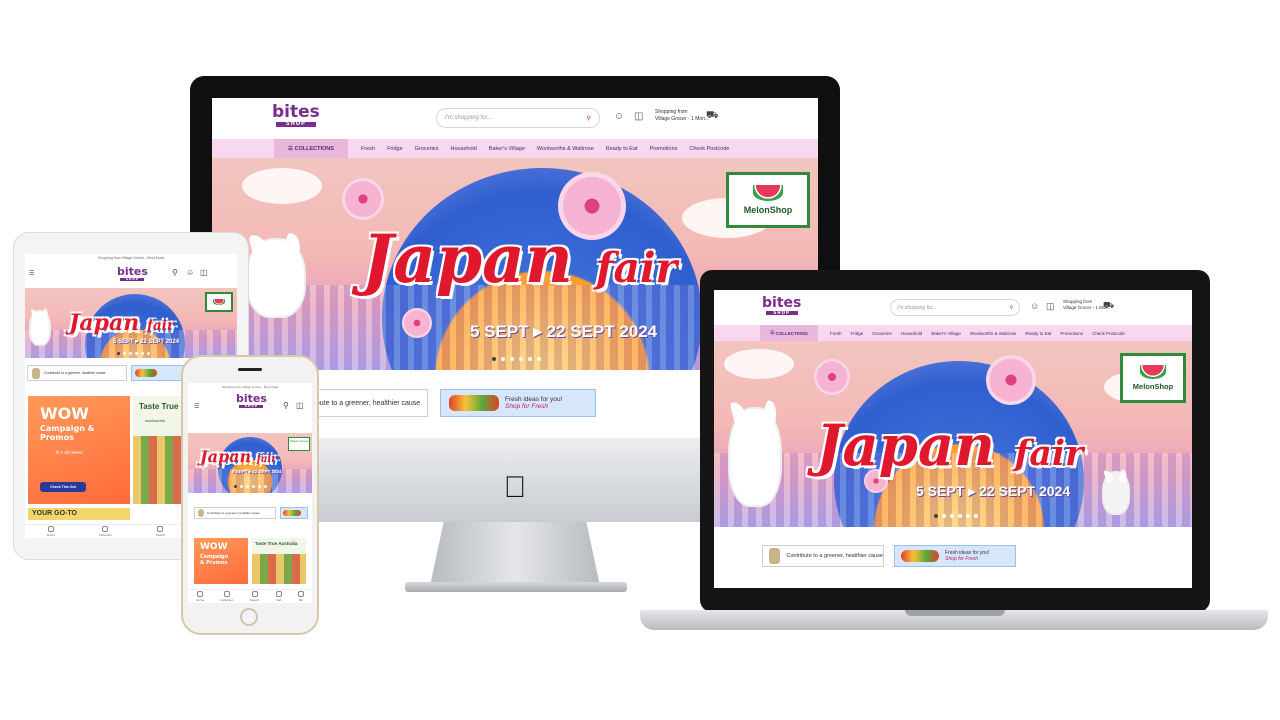 This screenshot has width=1280, height=720. I want to click on search-icon, so click(254, 594).